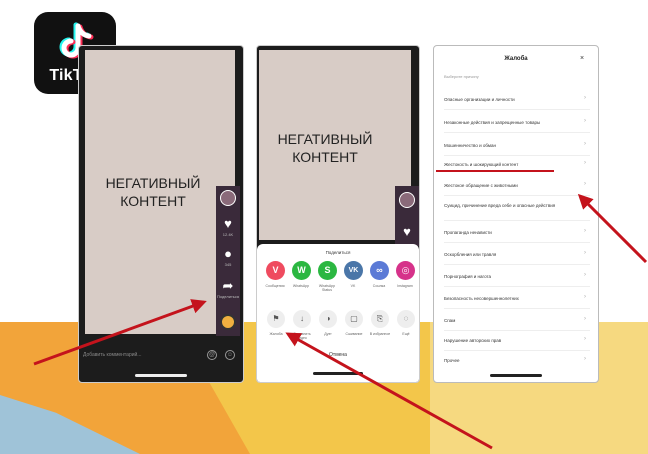 Image resolution: width=648 pixels, height=454 pixels. I want to click on side-action-bar: ♥ 12.4K ● 345 ➦ Поделиться, so click(228, 261).